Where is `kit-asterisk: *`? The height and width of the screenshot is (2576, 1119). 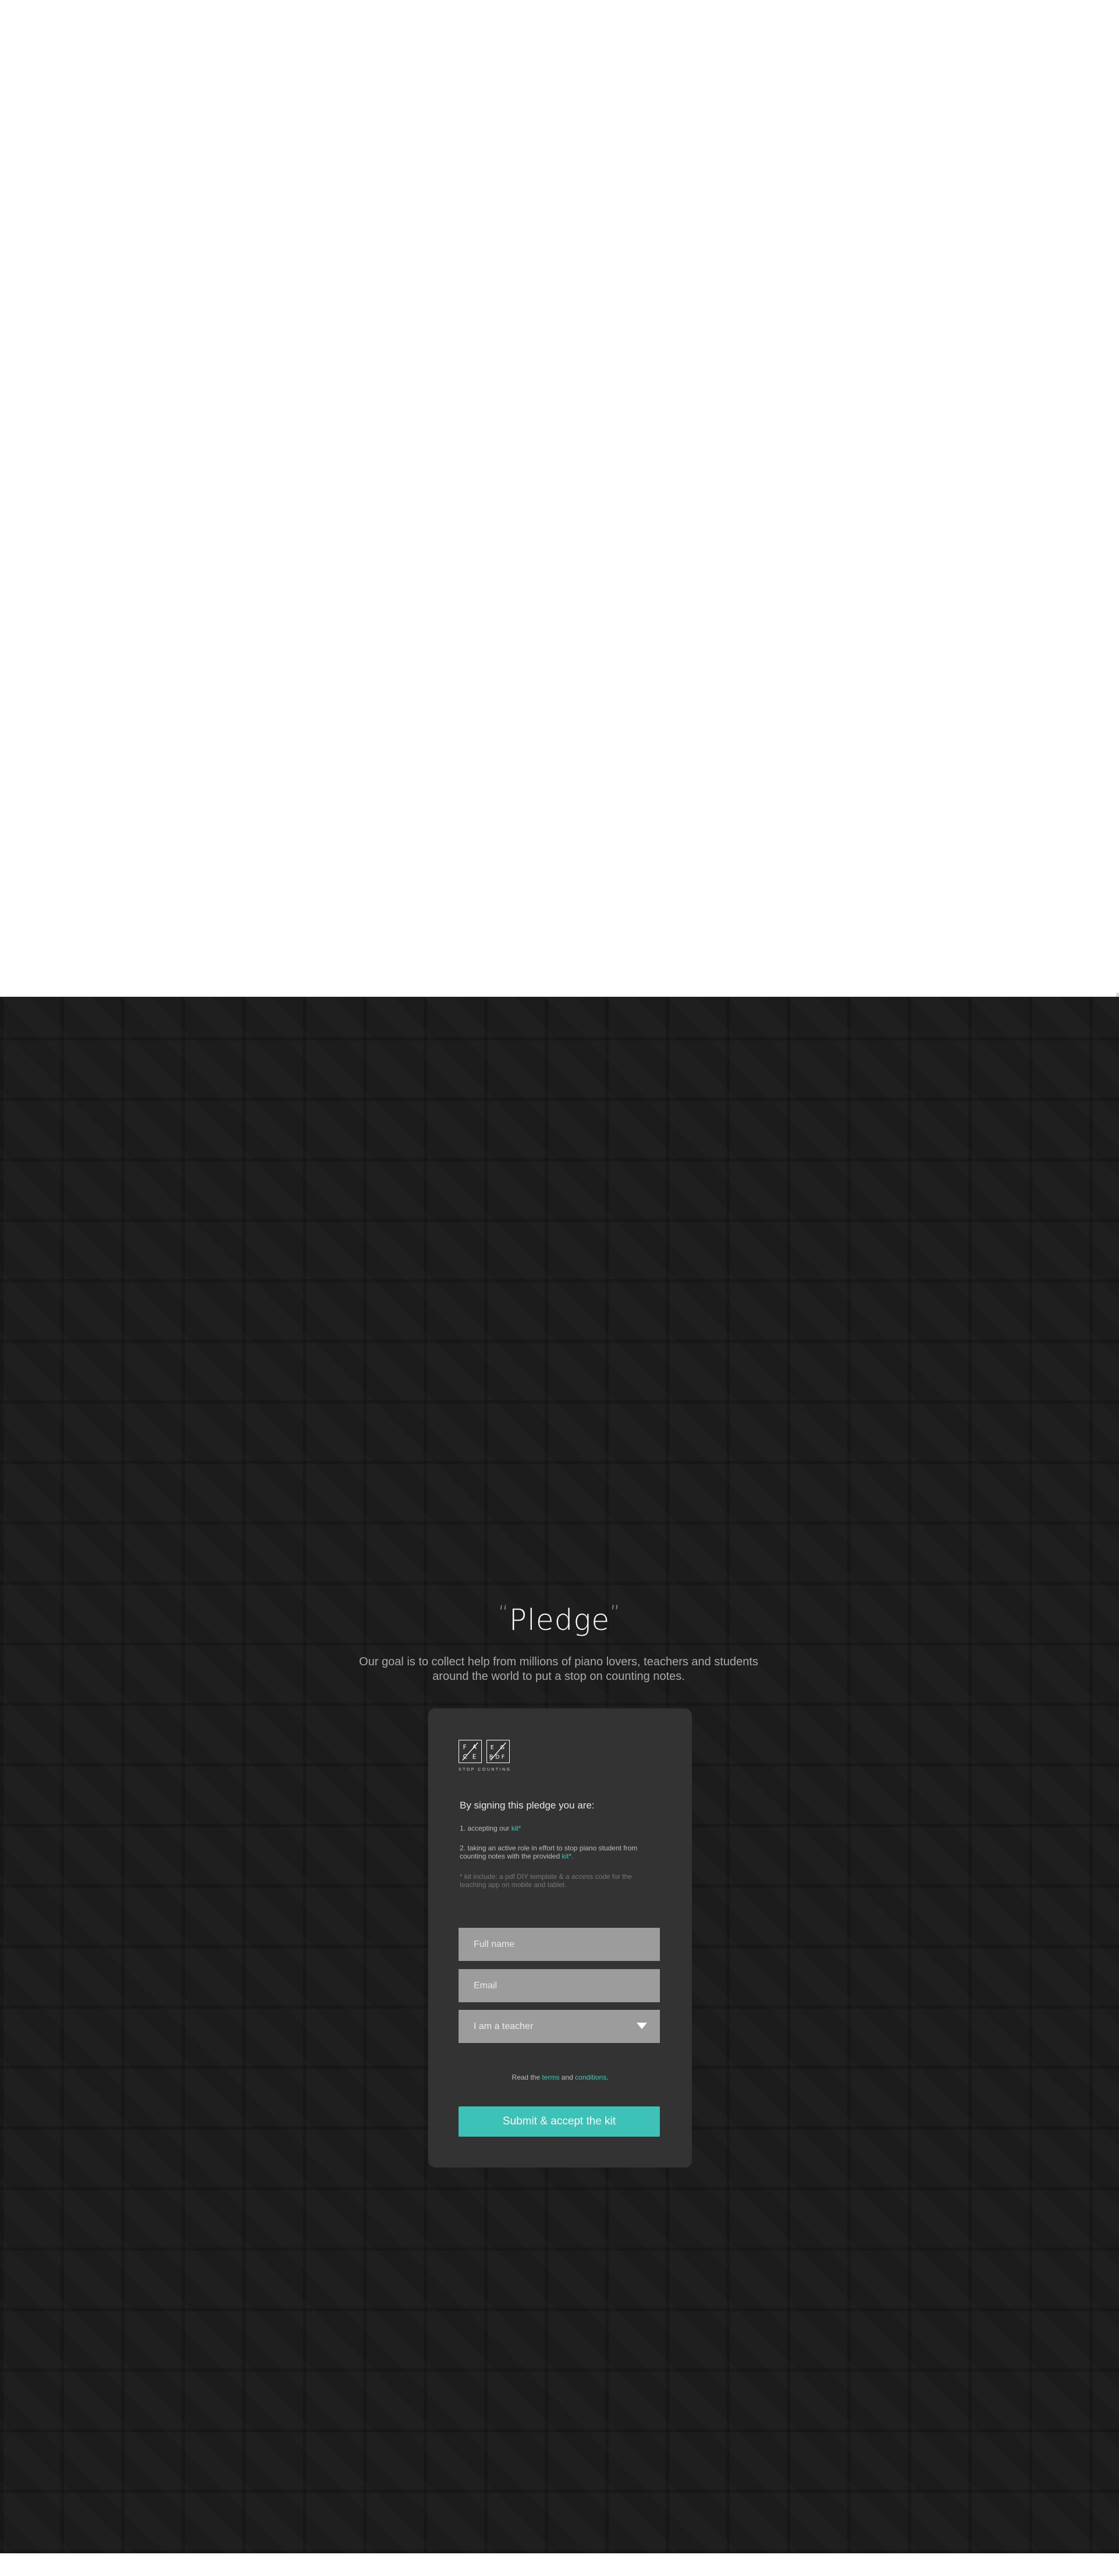
kit-asterisk: * is located at coordinates (519, 1828).